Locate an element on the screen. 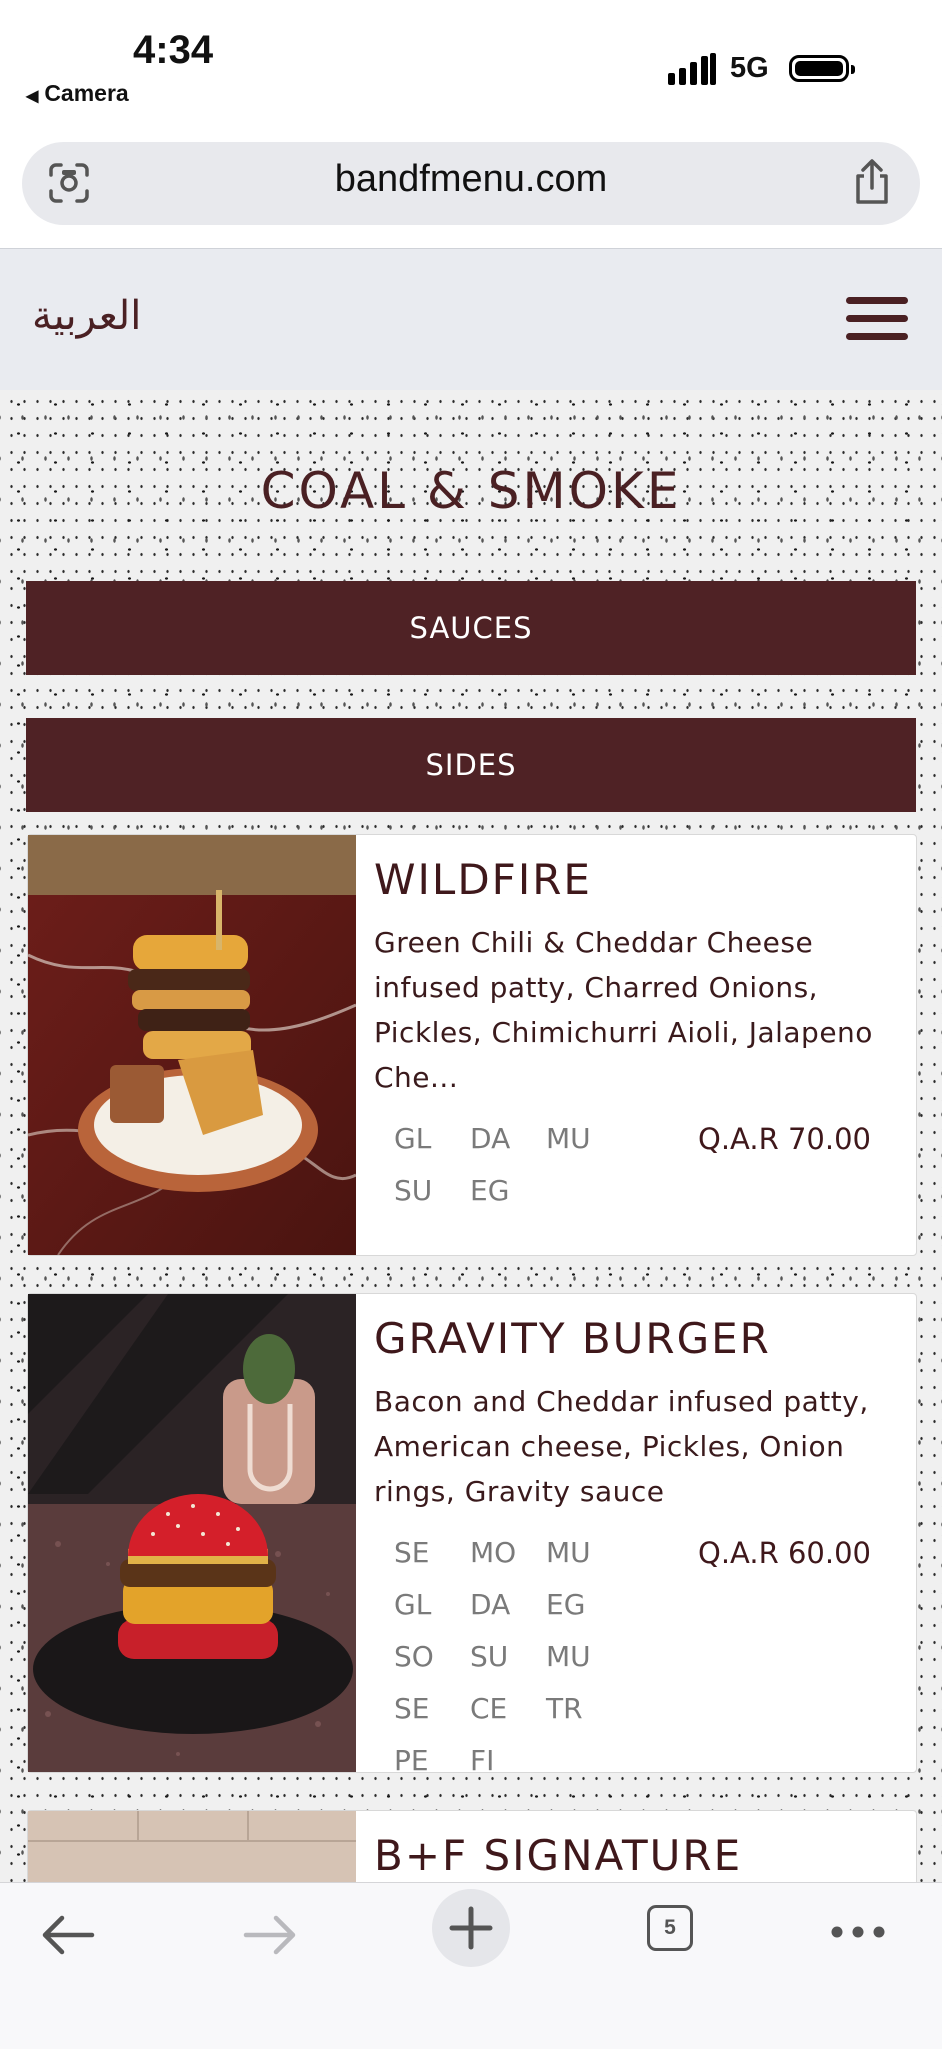  new-tab-button is located at coordinates (471, 1928).